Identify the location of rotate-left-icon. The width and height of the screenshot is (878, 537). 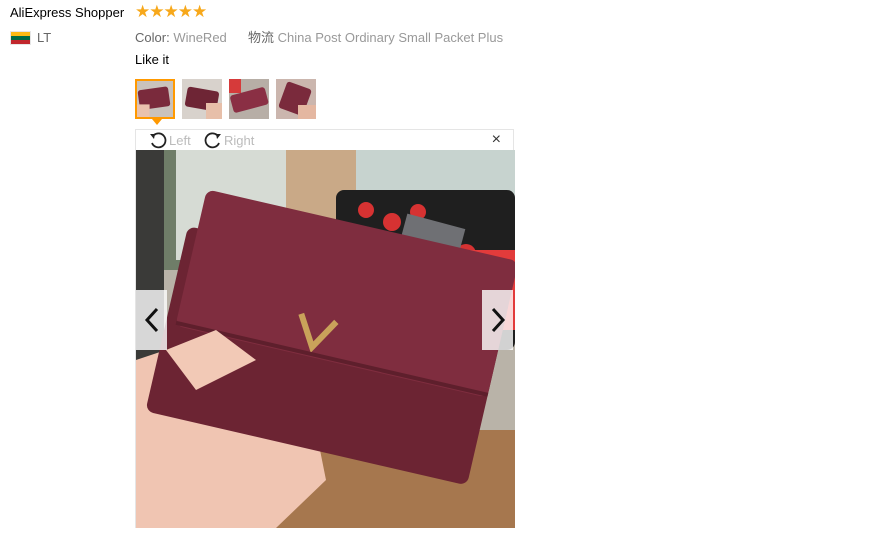
(158, 140).